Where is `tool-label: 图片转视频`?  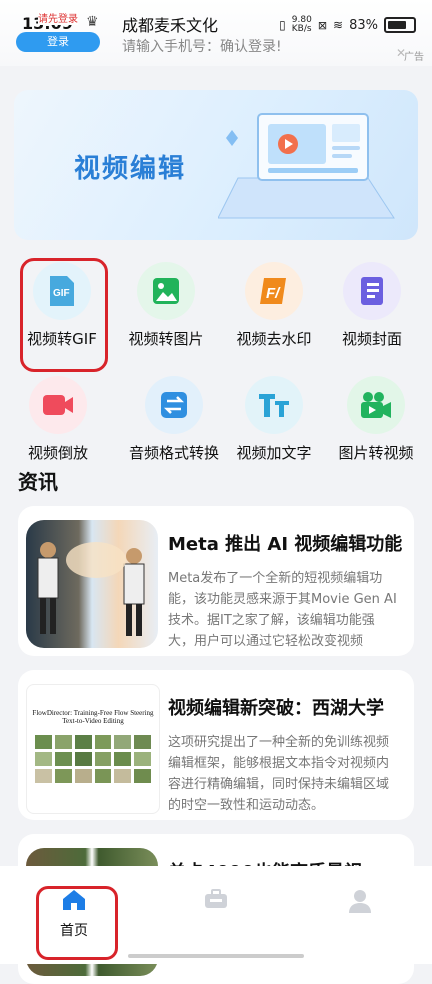
tool-label: 图片转视频 is located at coordinates (376, 453).